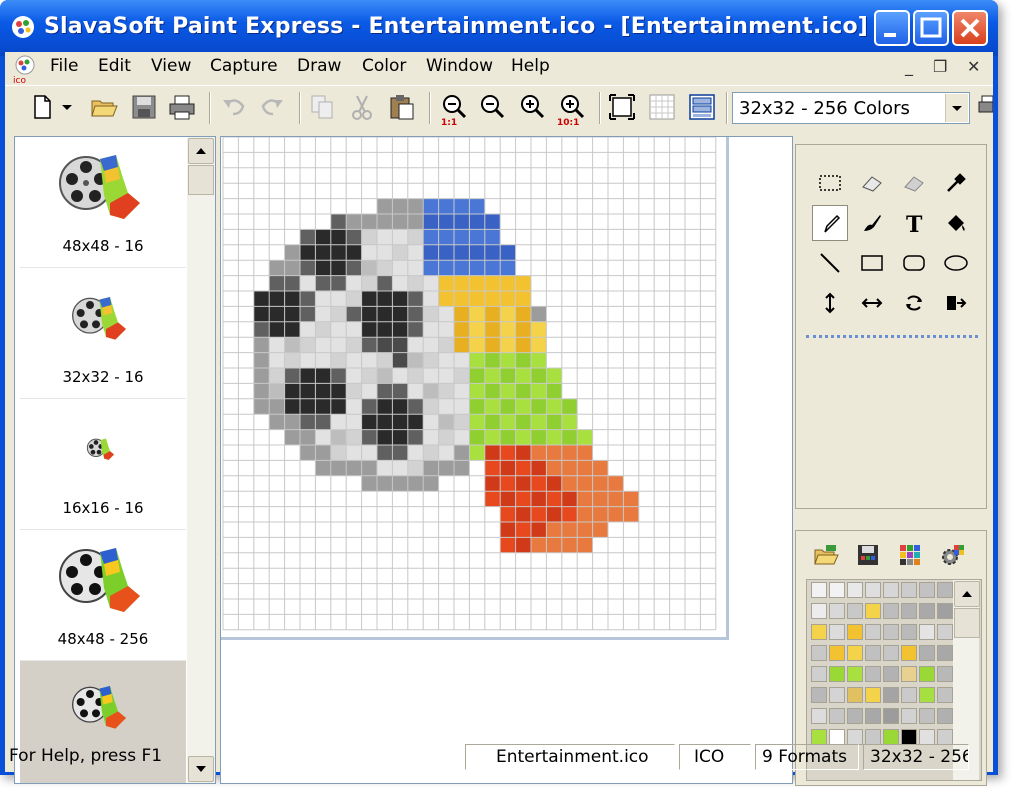 The image size is (1020, 797). Describe the element at coordinates (322, 107) in the screenshot. I see `copy-icon` at that location.